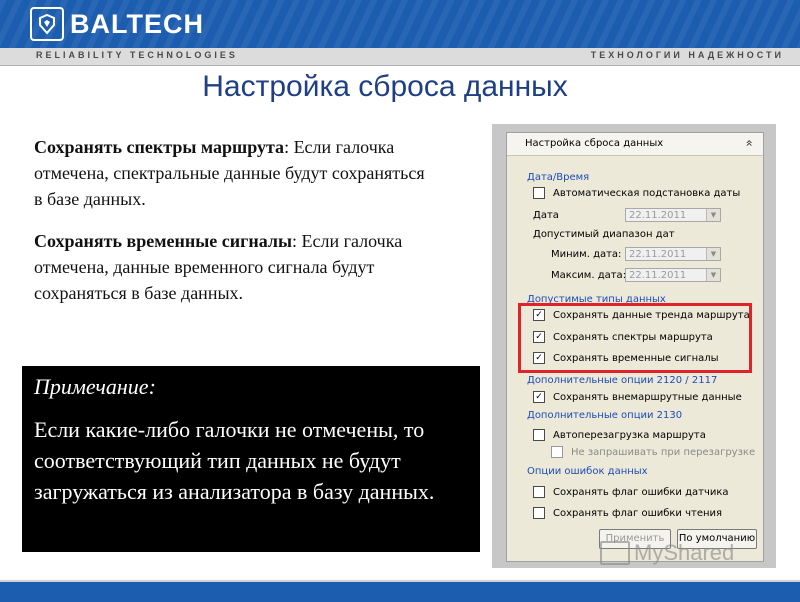  What do you see at coordinates (687, 55) in the screenshot?
I see `tagline-right: ТЕХНОЛОГИИ НАДЕЖНОСТИ` at bounding box center [687, 55].